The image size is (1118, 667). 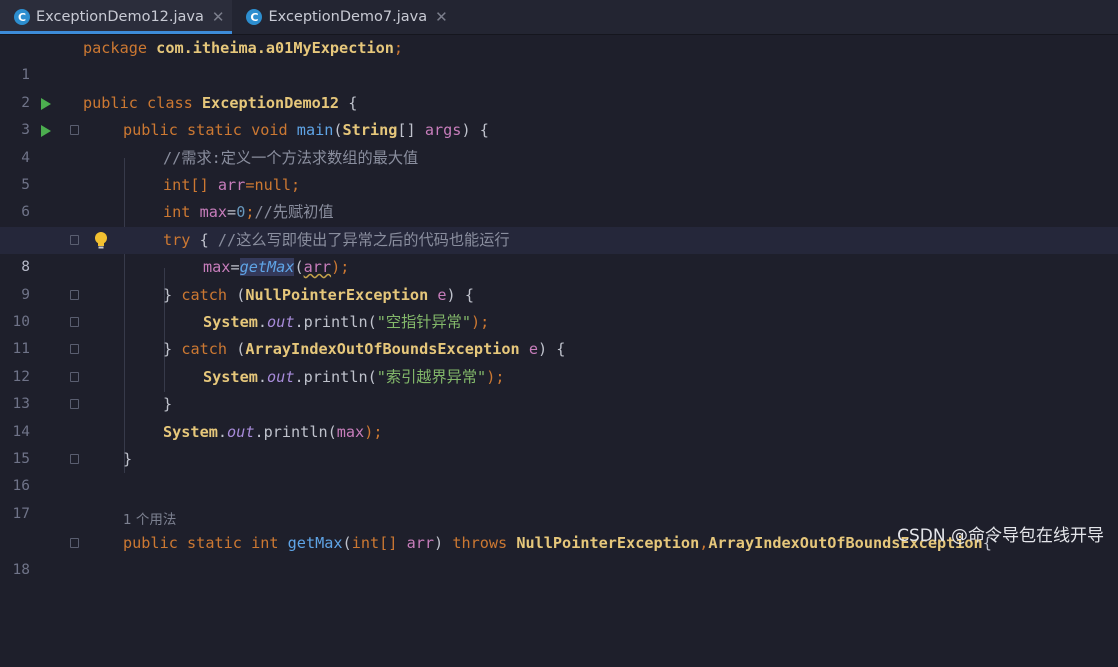 What do you see at coordinates (423, 322) in the screenshot?
I see `string-literal: "空指针异常"` at bounding box center [423, 322].